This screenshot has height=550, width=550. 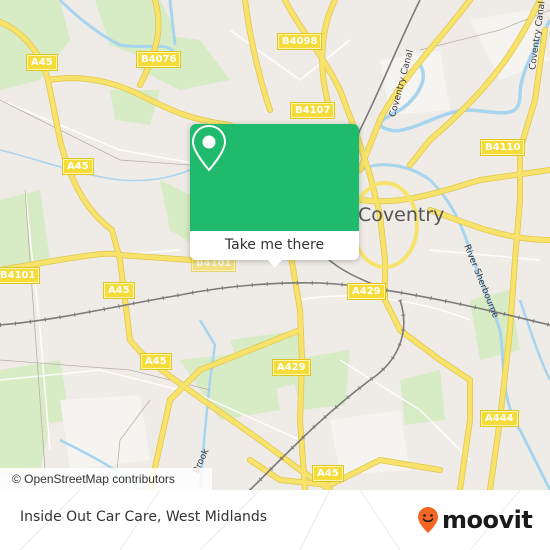 What do you see at coordinates (274, 177) in the screenshot?
I see `popup-header` at bounding box center [274, 177].